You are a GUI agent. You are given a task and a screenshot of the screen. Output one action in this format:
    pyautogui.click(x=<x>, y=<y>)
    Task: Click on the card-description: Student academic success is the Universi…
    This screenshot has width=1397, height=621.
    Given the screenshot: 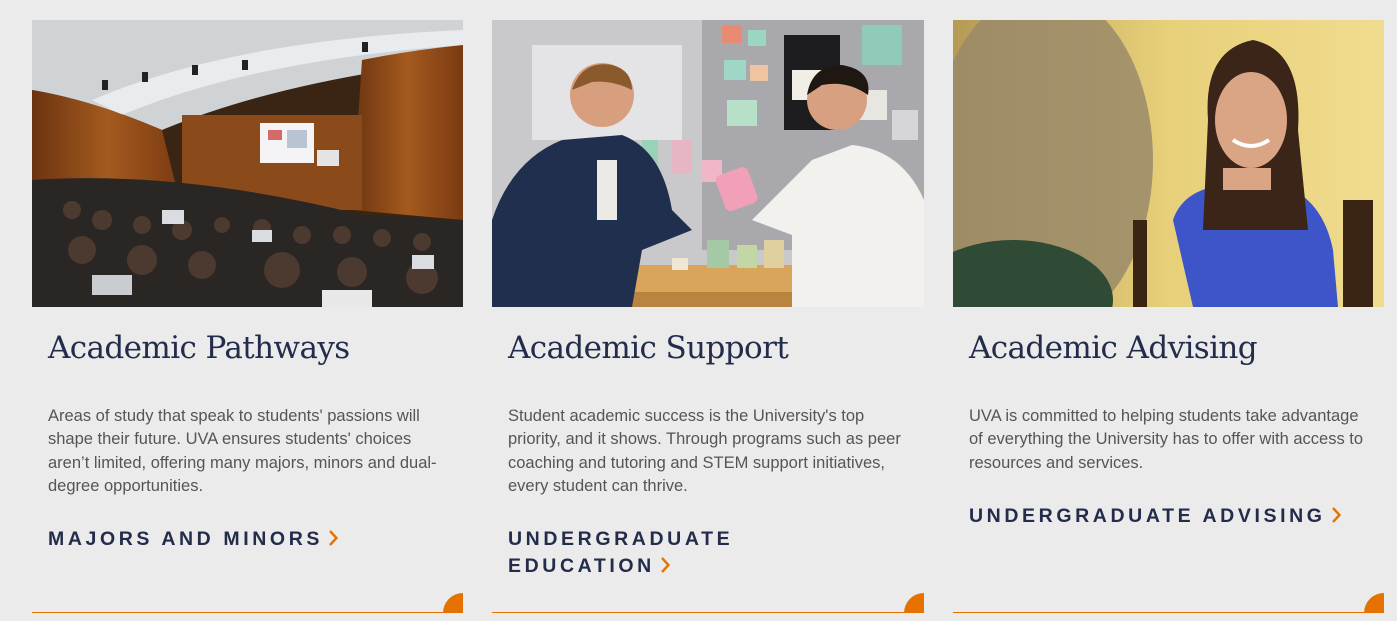 What is the action you would take?
    pyautogui.click(x=704, y=451)
    